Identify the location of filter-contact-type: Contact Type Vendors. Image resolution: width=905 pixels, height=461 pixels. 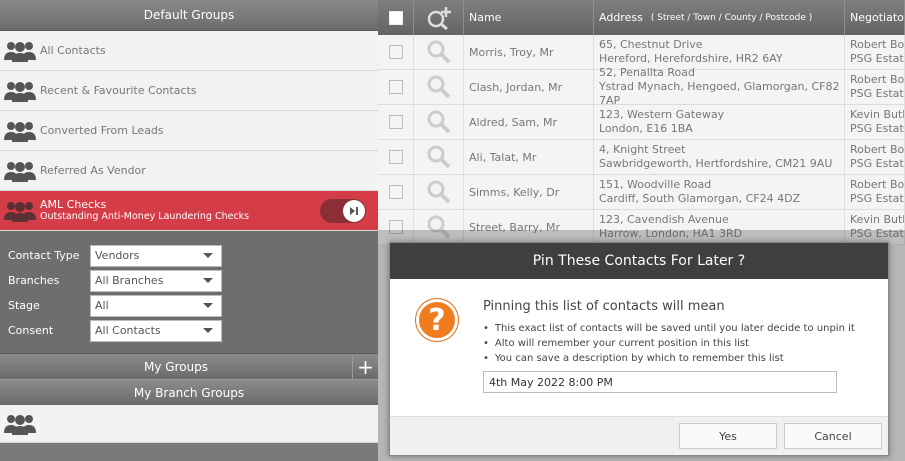
(189, 255).